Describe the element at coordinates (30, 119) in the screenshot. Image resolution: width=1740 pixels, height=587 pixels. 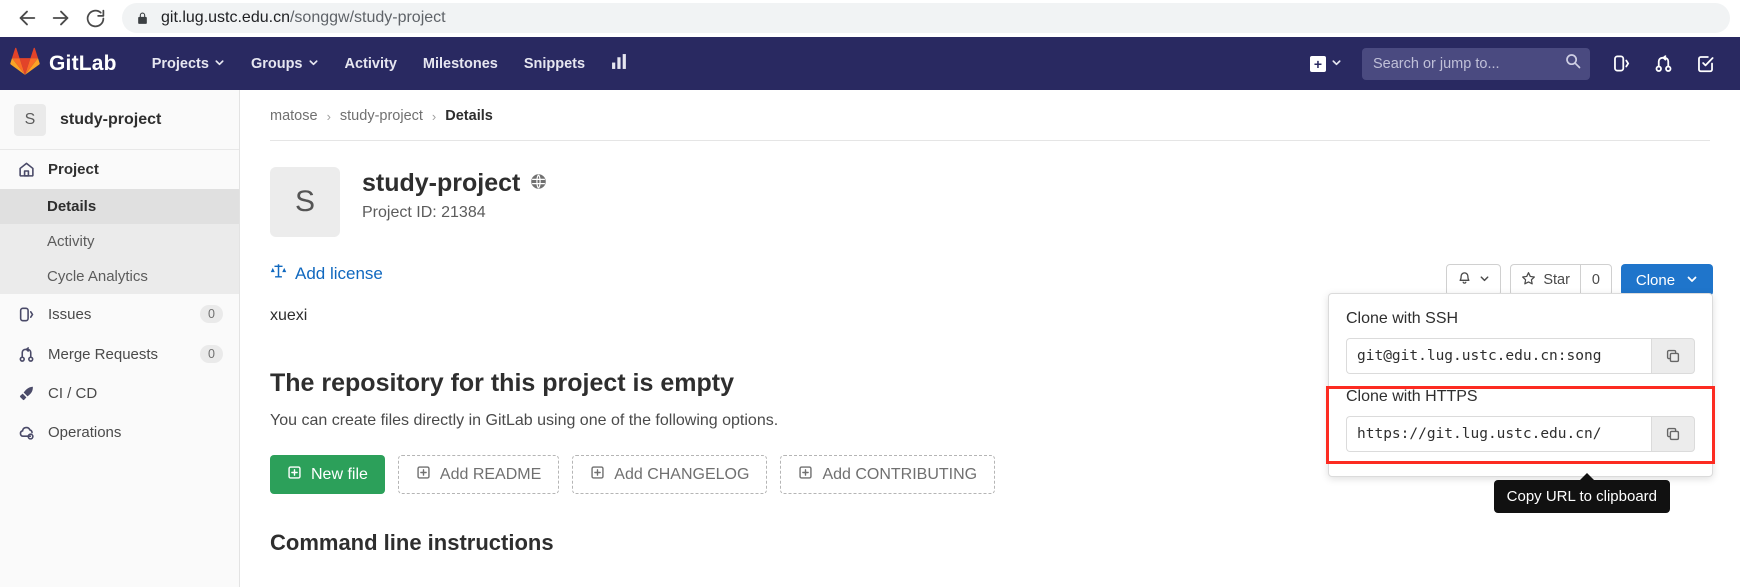
I see `sidebar-project-avatar: S` at that location.